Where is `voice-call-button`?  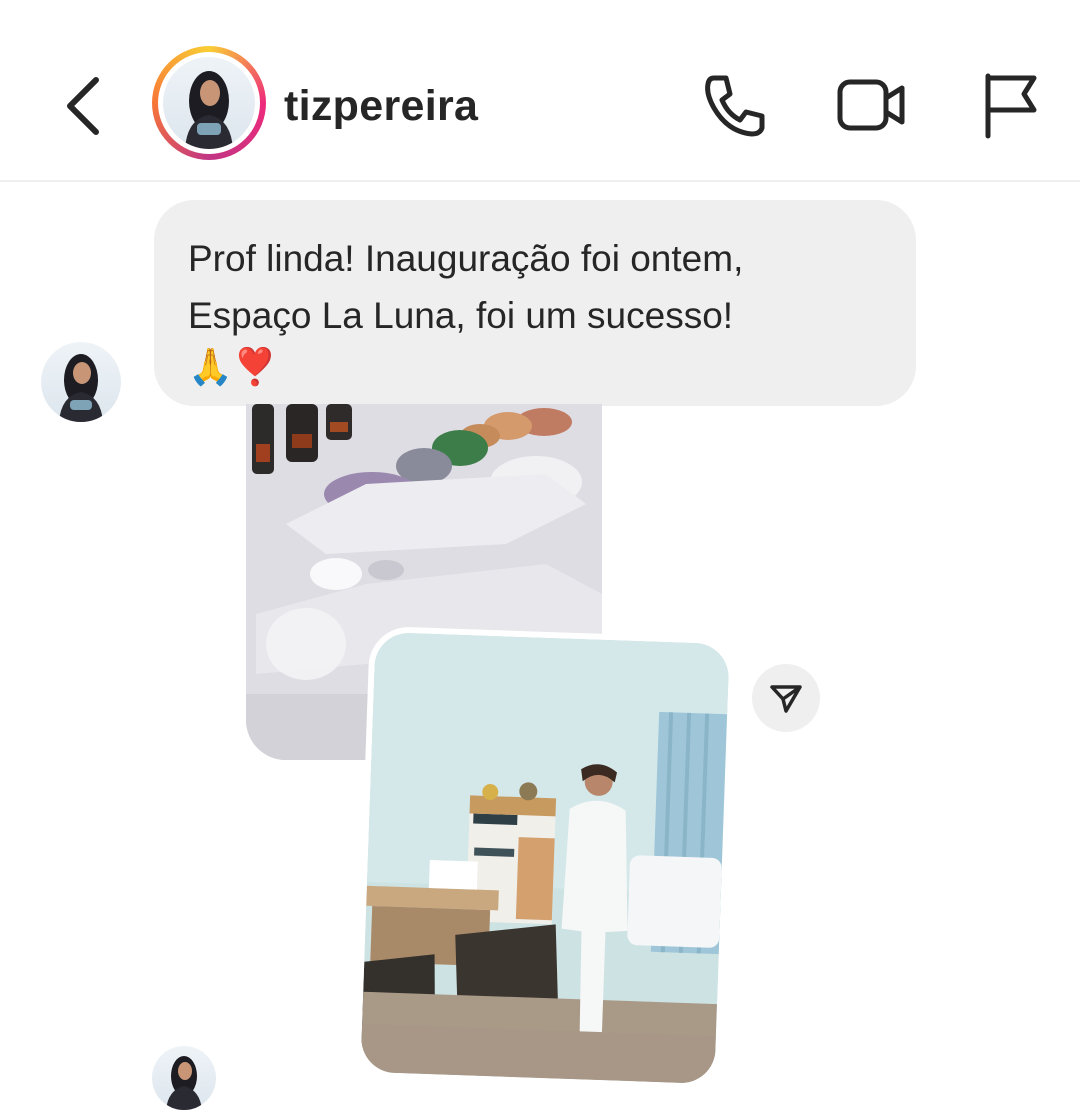 voice-call-button is located at coordinates (735, 105).